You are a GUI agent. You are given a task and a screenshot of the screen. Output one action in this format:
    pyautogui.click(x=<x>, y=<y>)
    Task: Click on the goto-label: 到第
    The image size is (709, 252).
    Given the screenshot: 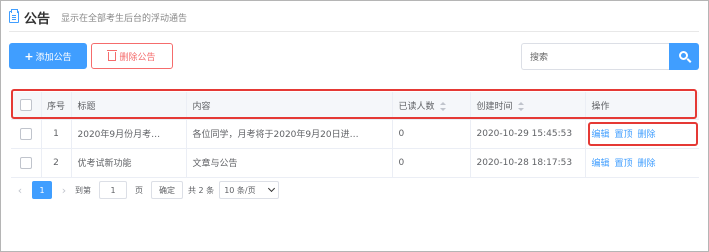 What is the action you would take?
    pyautogui.click(x=83, y=190)
    